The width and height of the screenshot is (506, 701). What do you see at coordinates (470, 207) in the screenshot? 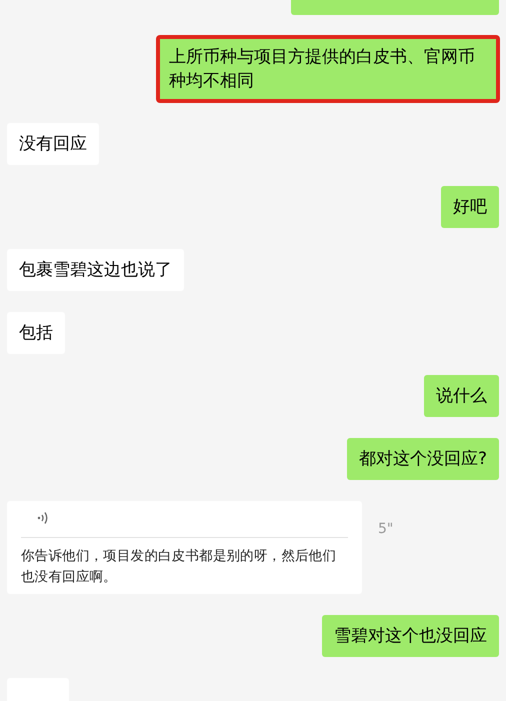
I see `message-bubble: 好吧` at bounding box center [470, 207].